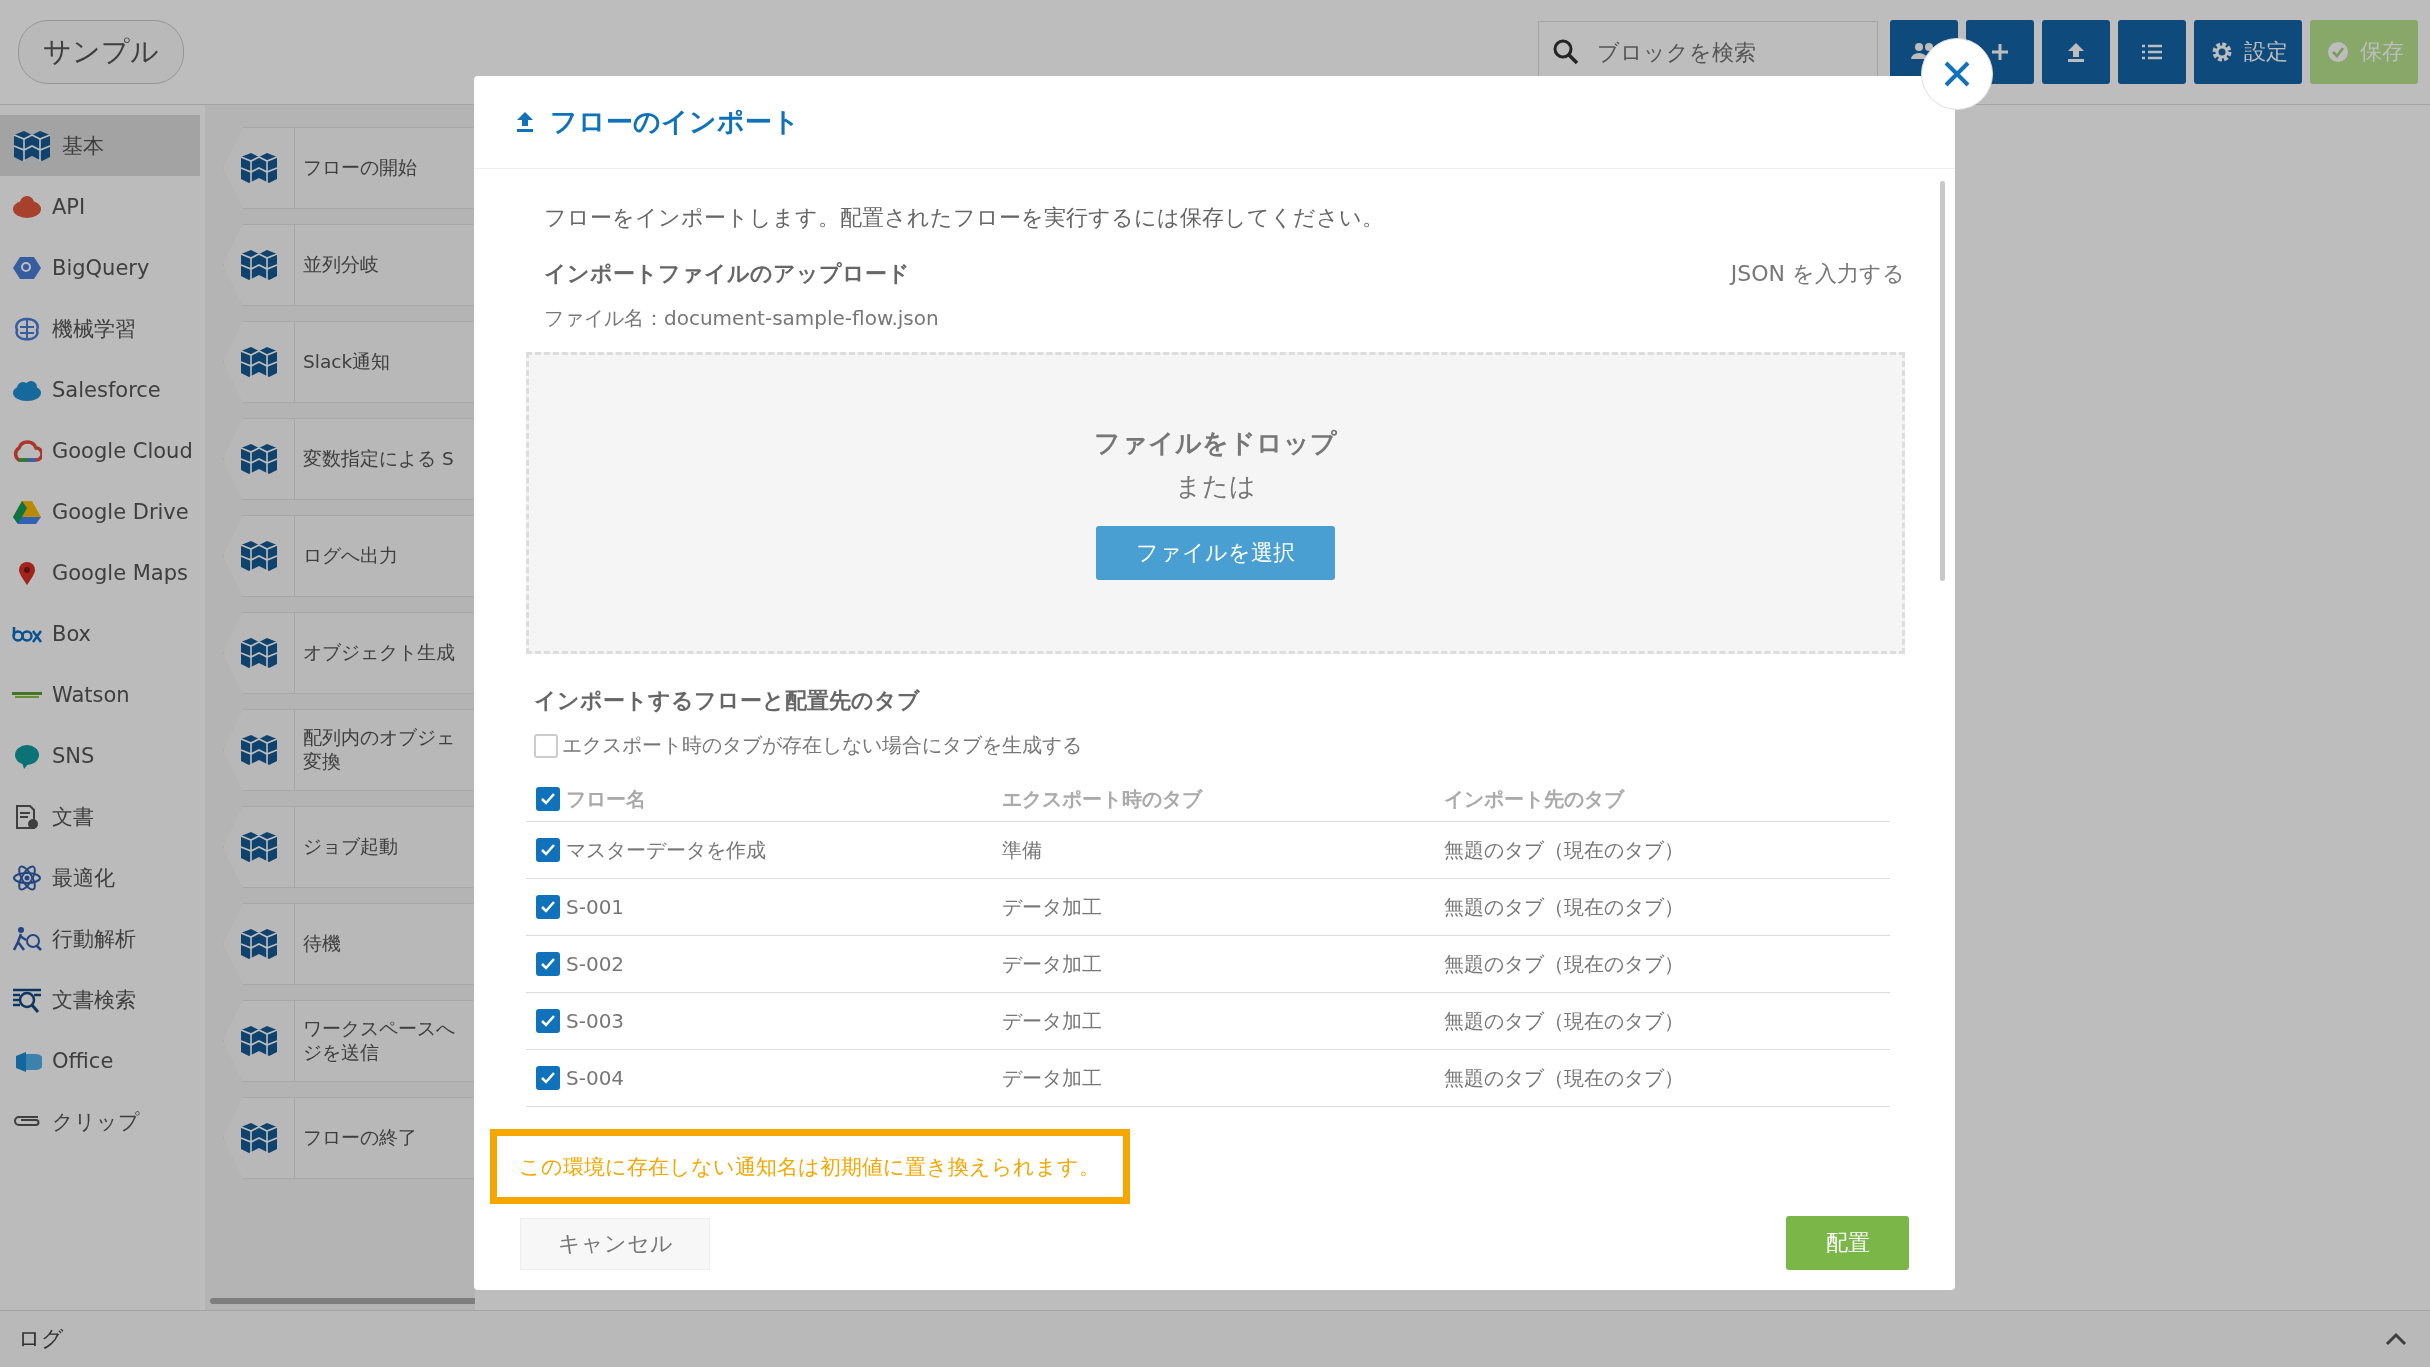 The image size is (2430, 1367). I want to click on file-name: ファイル名：document-sample-flow.json, so click(742, 318).